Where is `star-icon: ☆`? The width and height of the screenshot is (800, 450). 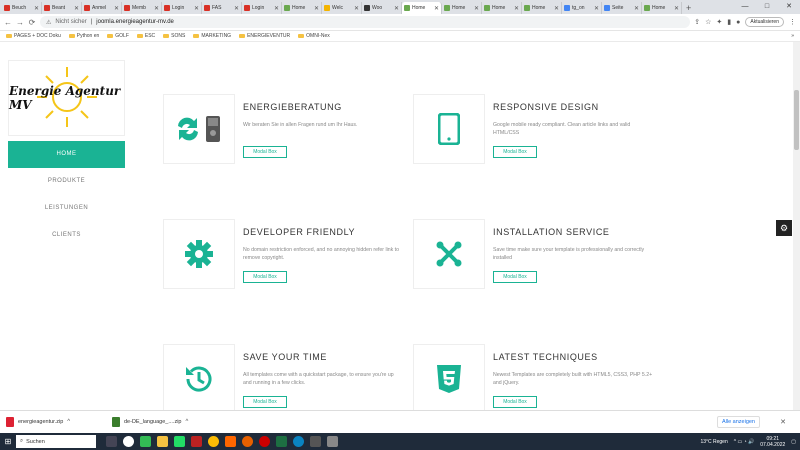 star-icon: ☆ is located at coordinates (708, 22).